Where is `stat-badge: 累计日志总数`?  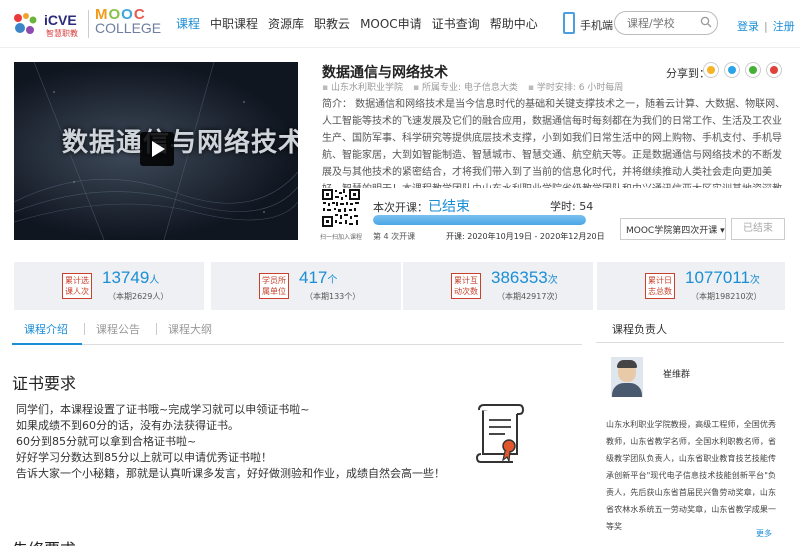
stat-badge: 累计日志总数 is located at coordinates (660, 286).